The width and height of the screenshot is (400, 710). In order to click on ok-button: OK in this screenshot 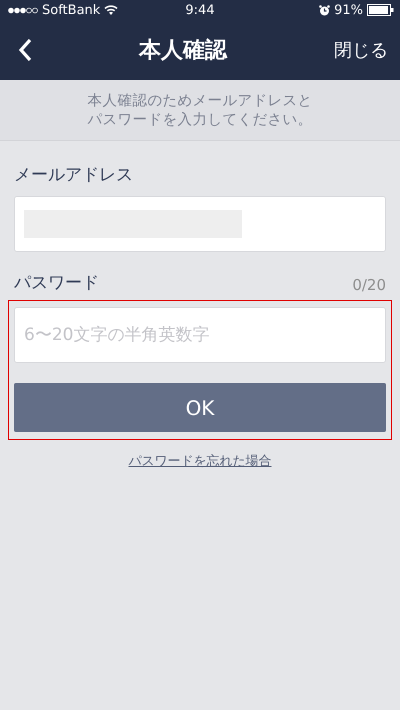, I will do `click(200, 407)`.